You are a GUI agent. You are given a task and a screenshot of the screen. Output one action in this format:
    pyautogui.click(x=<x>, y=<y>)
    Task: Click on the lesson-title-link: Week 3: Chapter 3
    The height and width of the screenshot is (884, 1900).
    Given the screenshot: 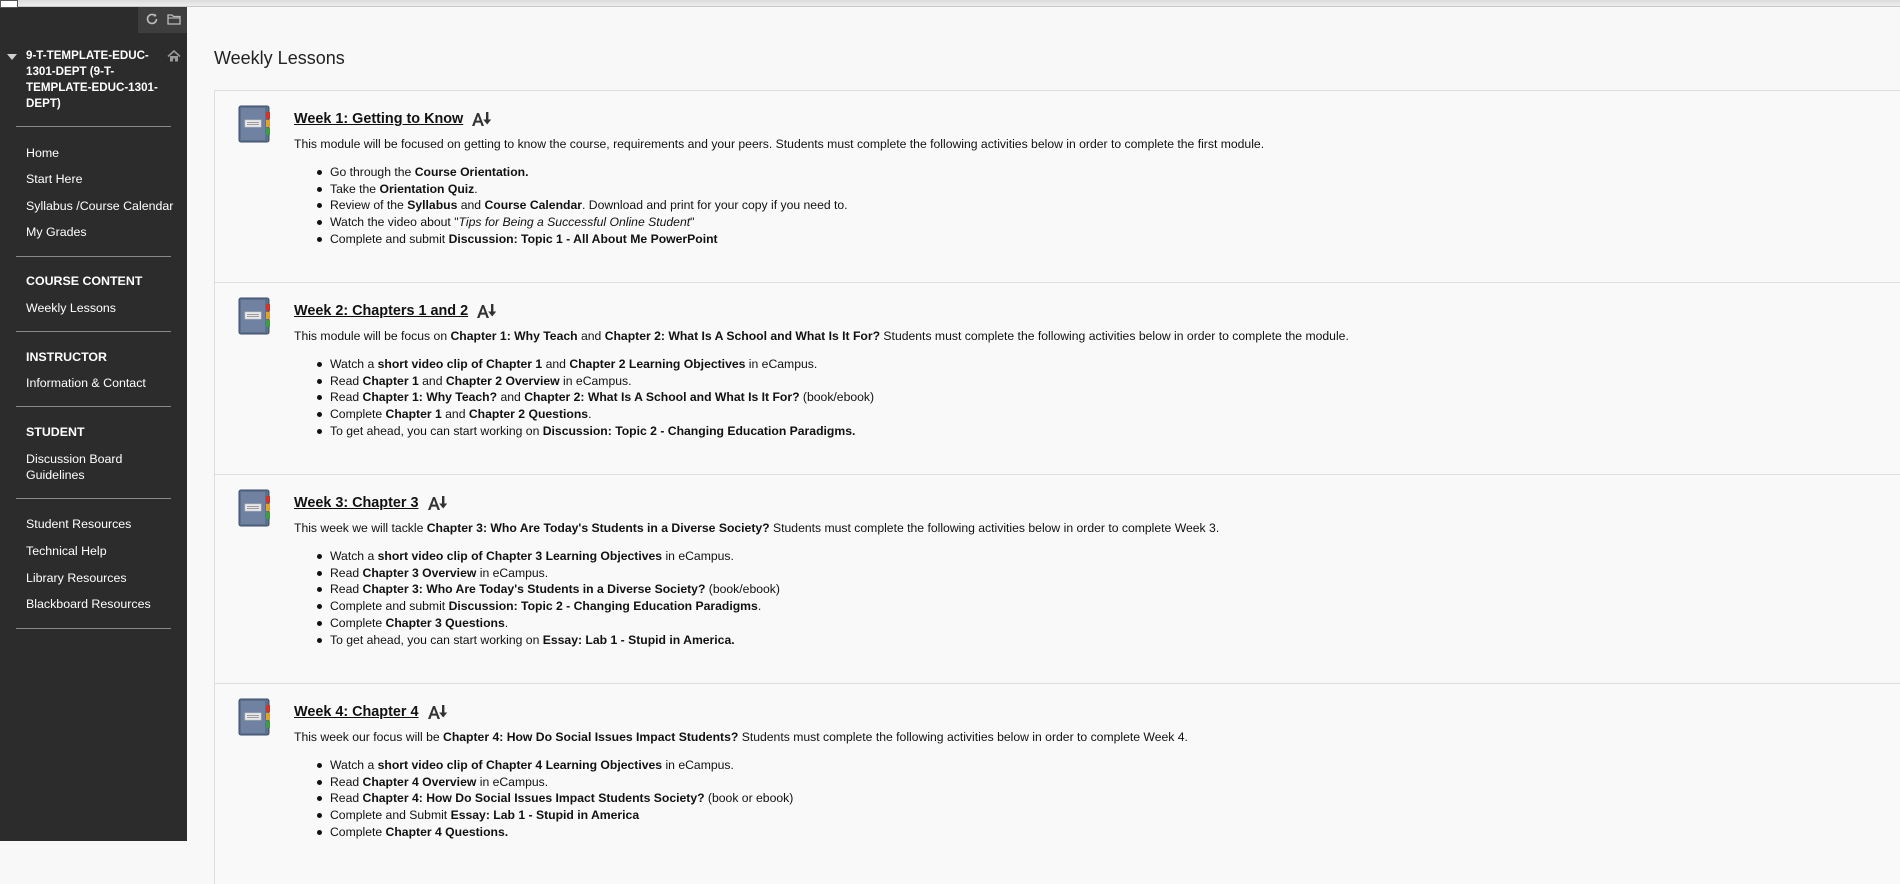 What is the action you would take?
    pyautogui.click(x=356, y=503)
    